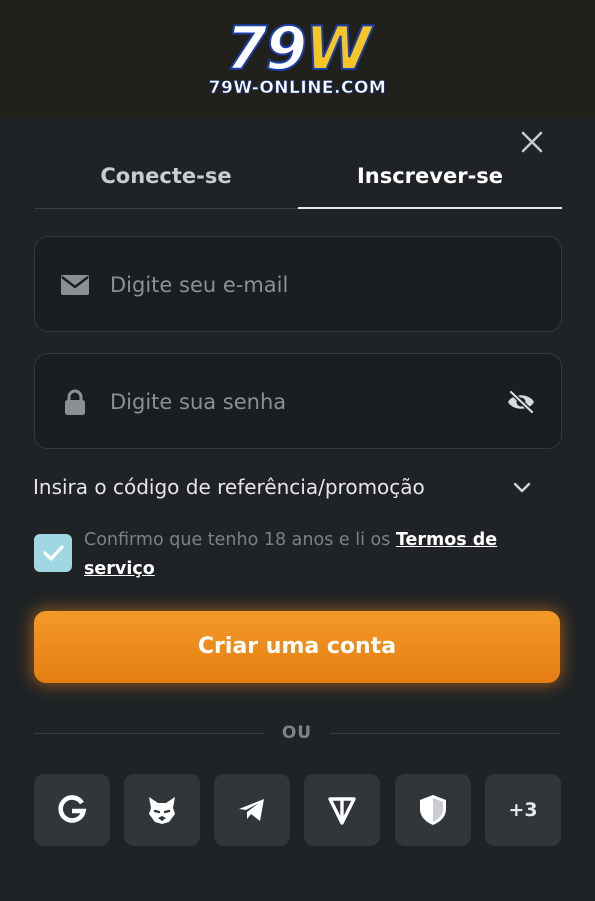  I want to click on tab-login: Conecte-se, so click(166, 181).